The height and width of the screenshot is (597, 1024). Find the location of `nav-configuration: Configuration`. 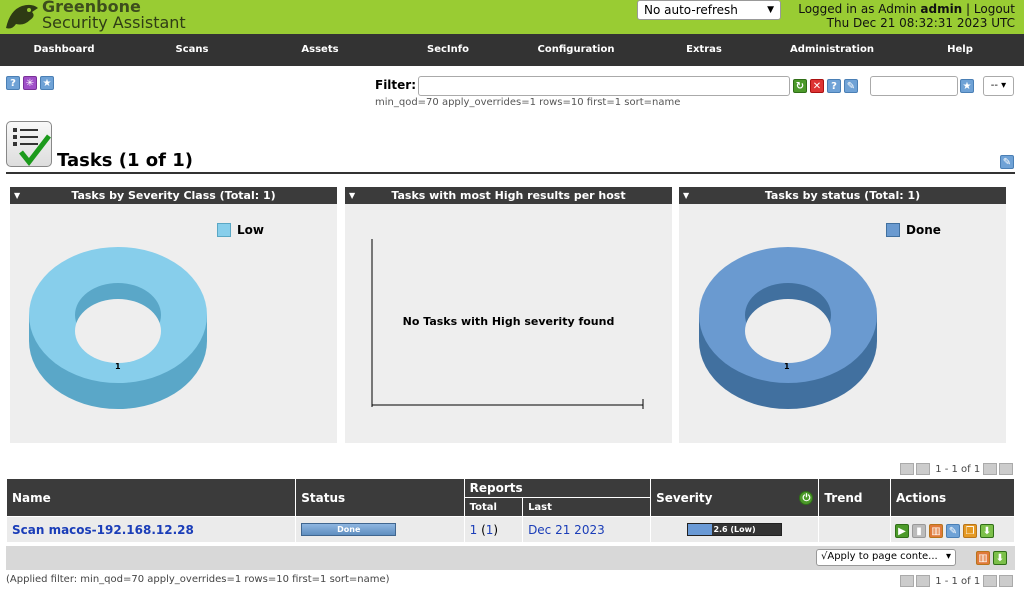

nav-configuration: Configuration is located at coordinates (576, 50).